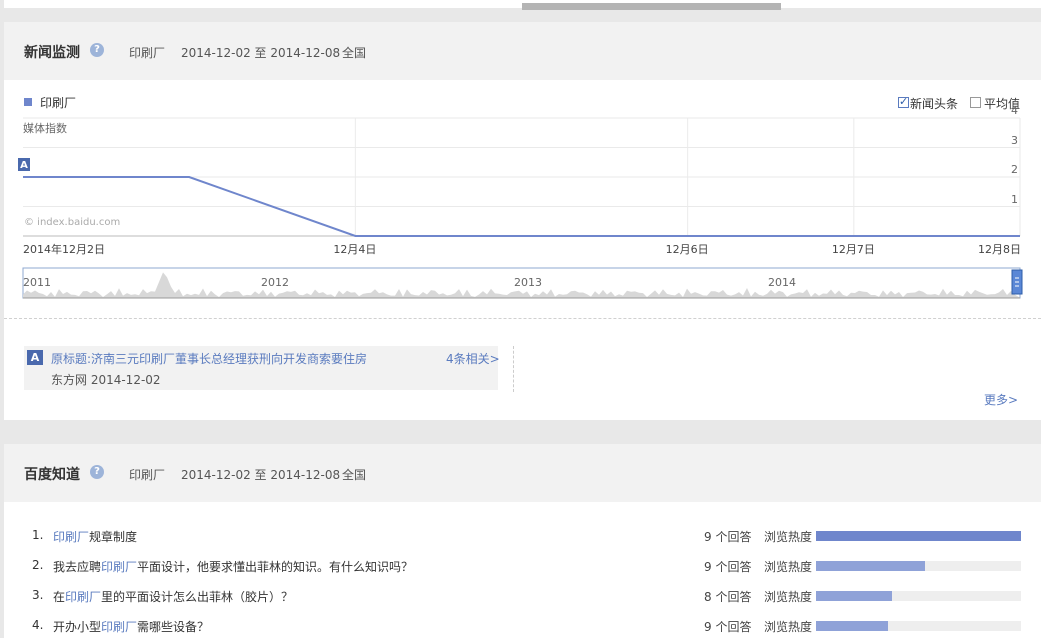  What do you see at coordinates (113, 537) in the screenshot?
I see `question-text-after: 规章制度` at bounding box center [113, 537].